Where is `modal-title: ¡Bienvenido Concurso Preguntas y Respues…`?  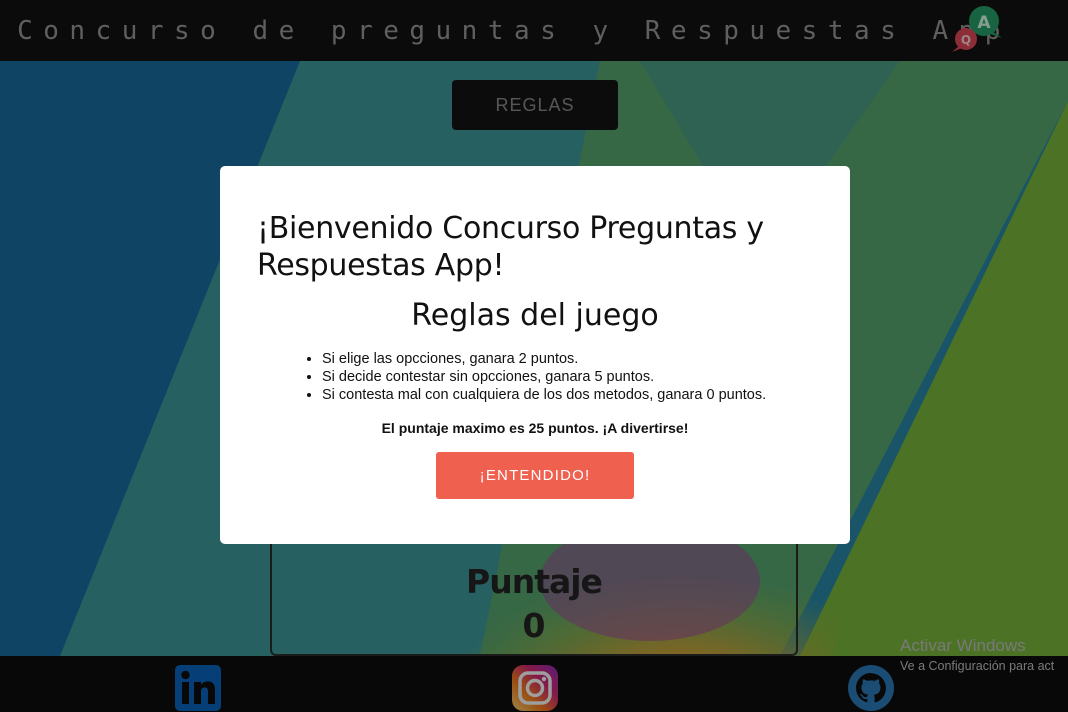
modal-title: ¡Bienvenido Concurso Preguntas y Respues… is located at coordinates (510, 247).